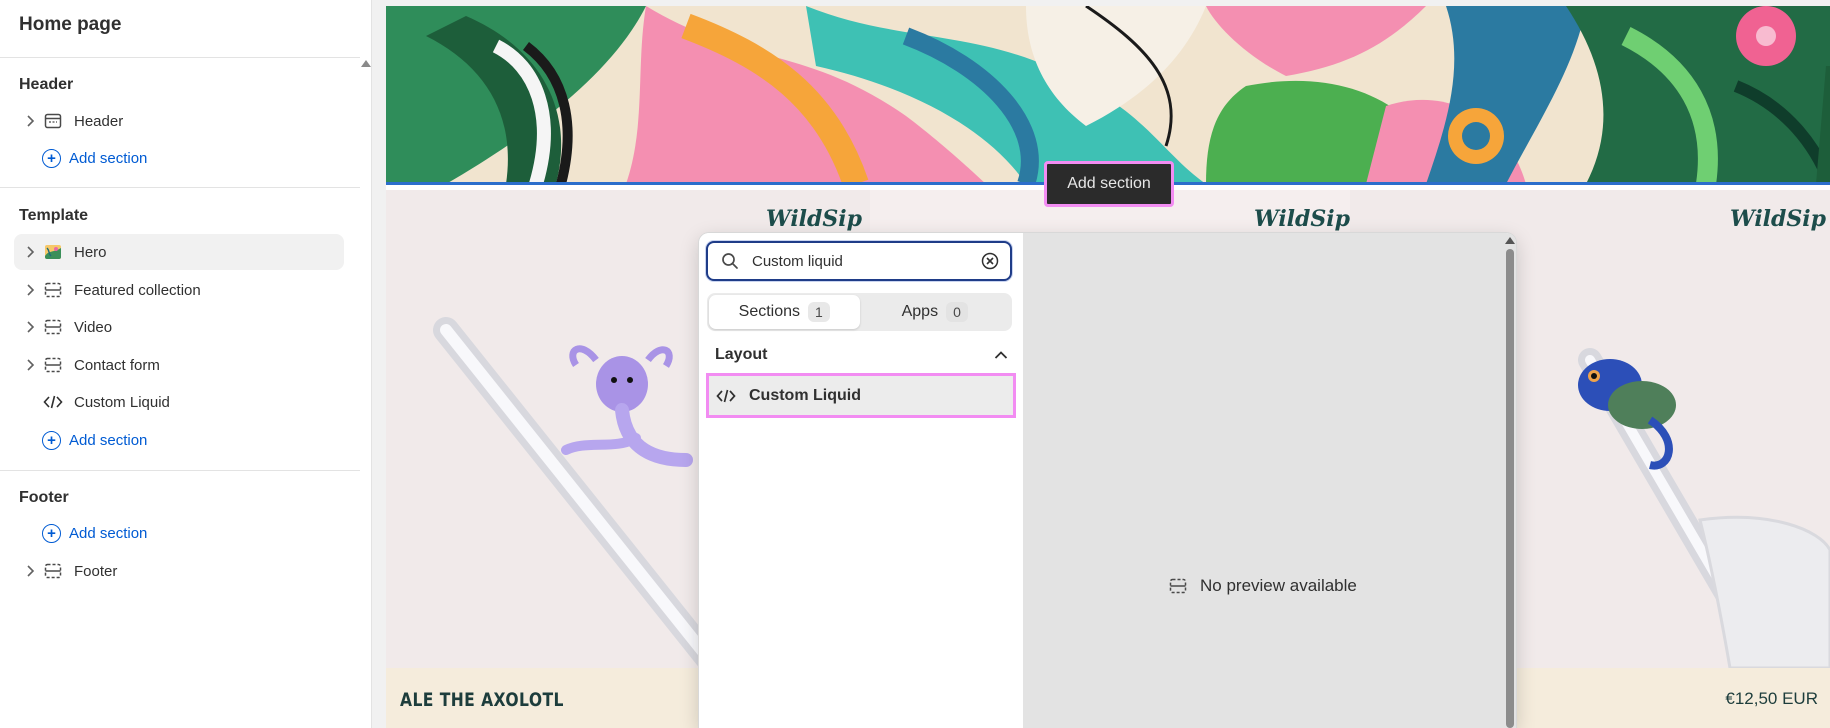  I want to click on category-header-layout: Layout, so click(863, 355).